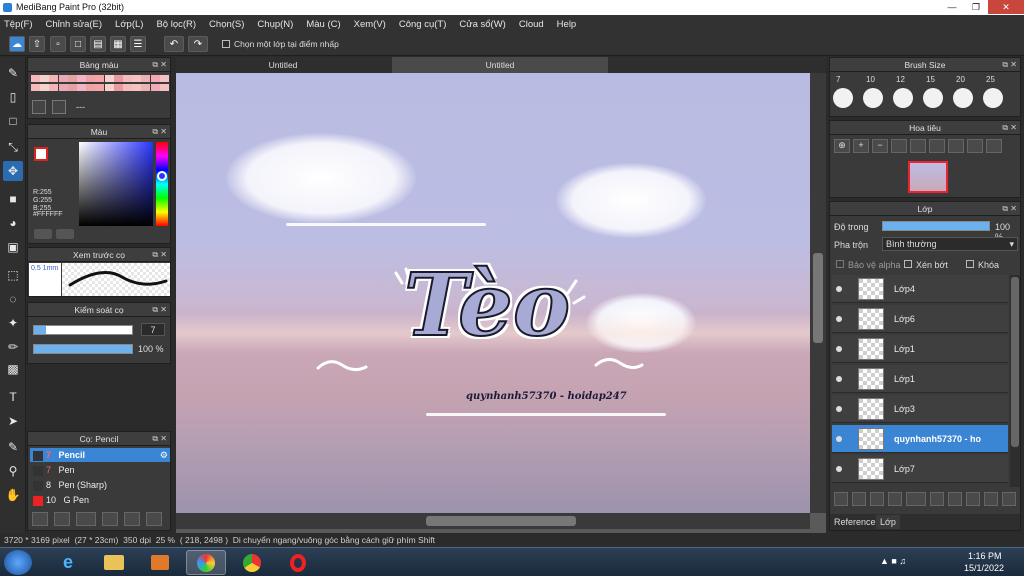  I want to click on brush-download-icon, so click(40, 519).